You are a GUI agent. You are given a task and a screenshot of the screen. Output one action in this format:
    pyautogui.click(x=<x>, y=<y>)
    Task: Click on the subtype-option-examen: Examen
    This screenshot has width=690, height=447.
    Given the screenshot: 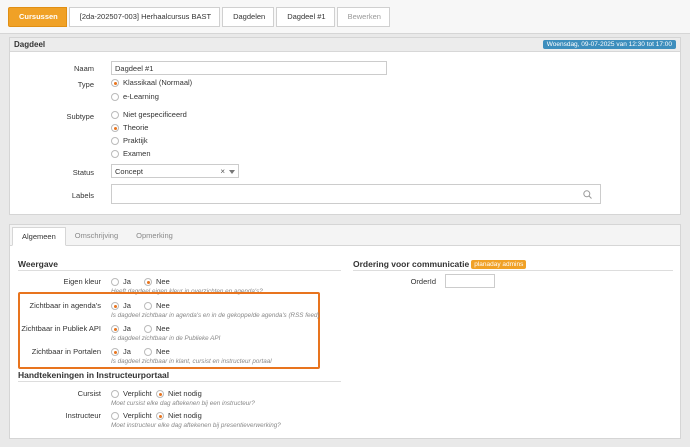 What is the action you would take?
    pyautogui.click(x=131, y=153)
    